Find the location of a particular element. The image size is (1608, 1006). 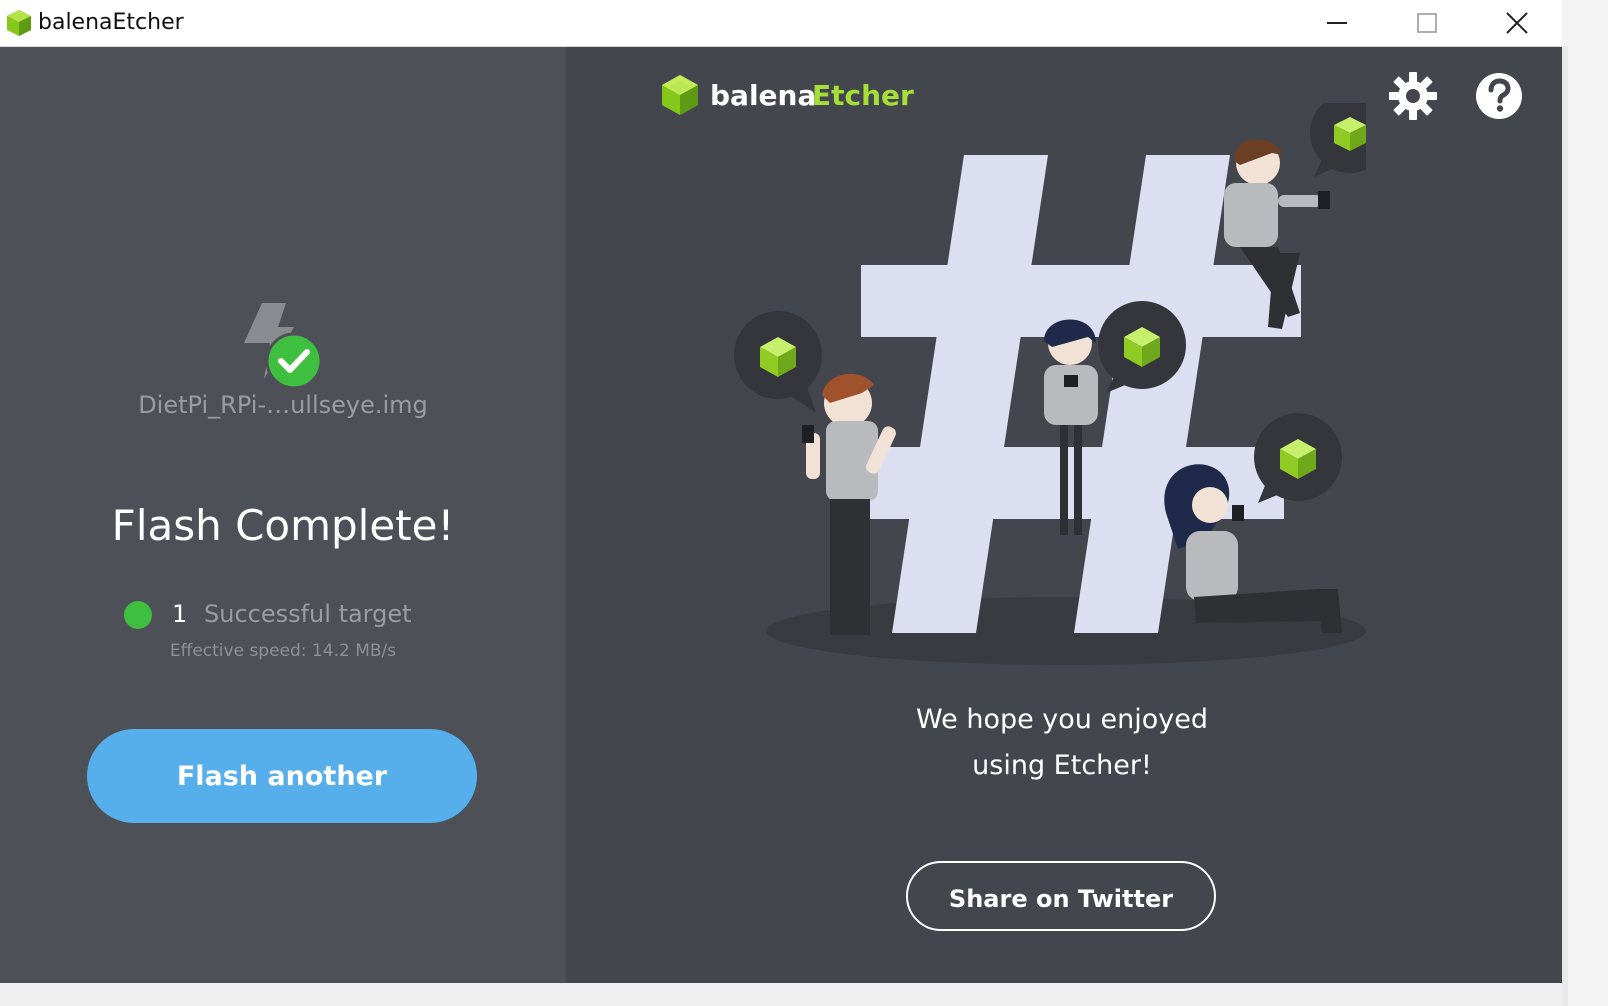

close-icon is located at coordinates (1517, 23).